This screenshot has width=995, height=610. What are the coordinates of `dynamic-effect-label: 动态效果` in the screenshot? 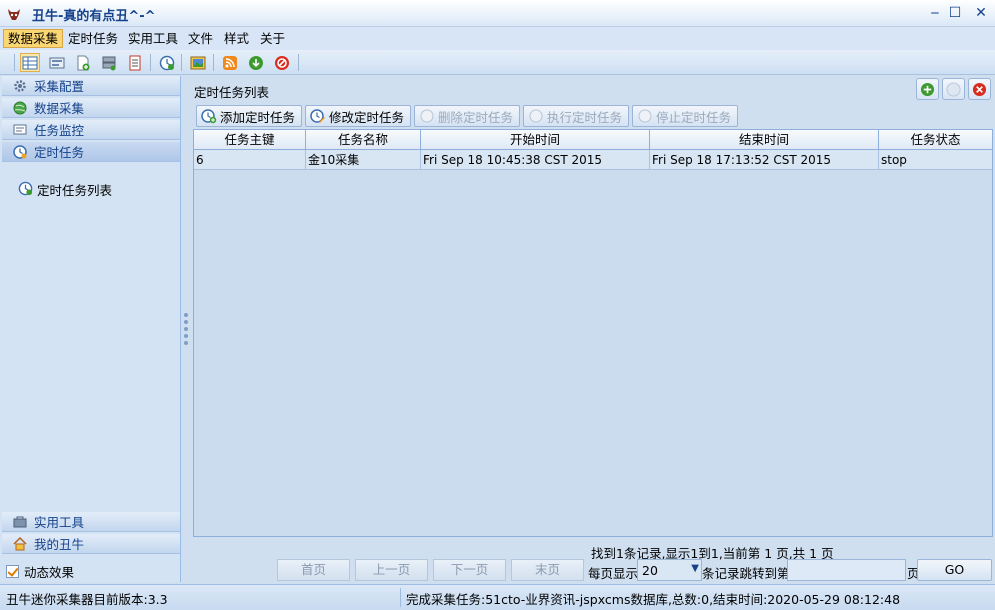 It's located at (49, 572).